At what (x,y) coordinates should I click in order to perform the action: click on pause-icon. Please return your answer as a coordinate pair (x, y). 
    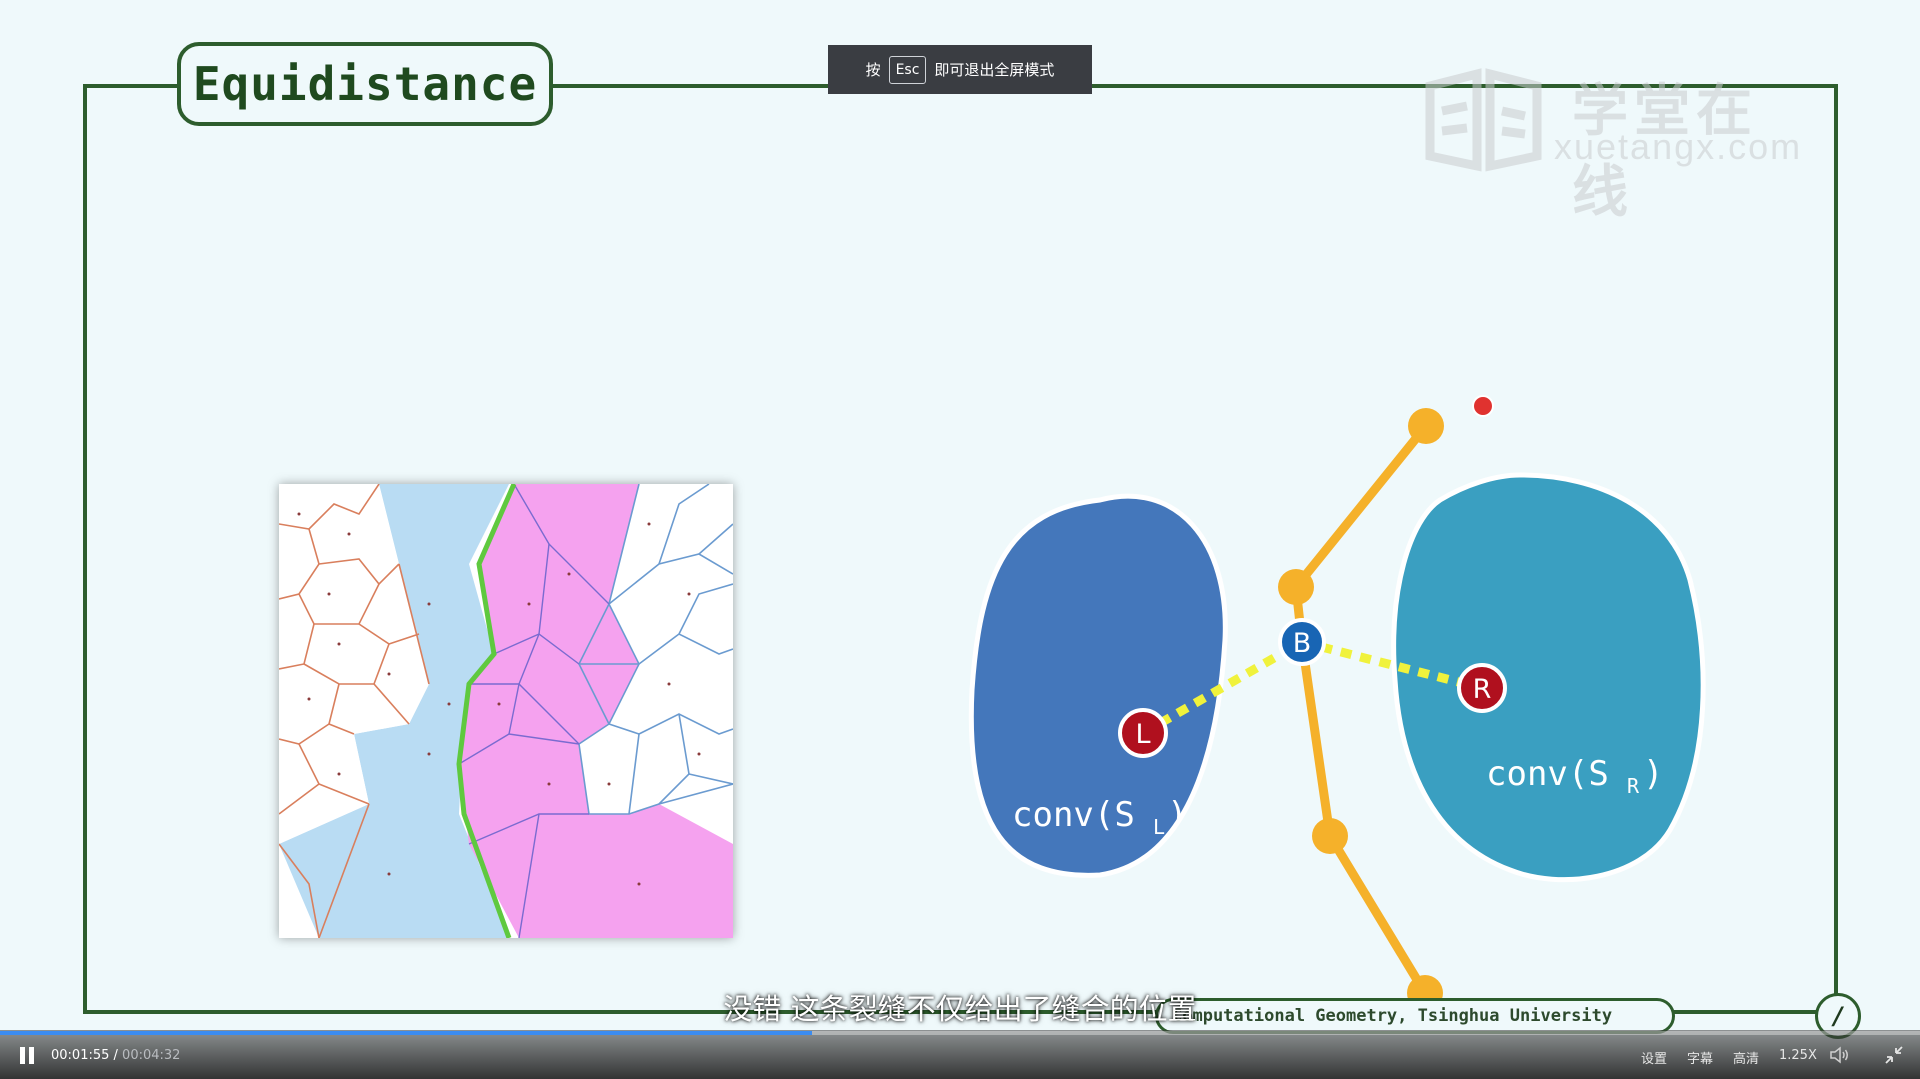
    Looking at the image, I should click on (22, 1055).